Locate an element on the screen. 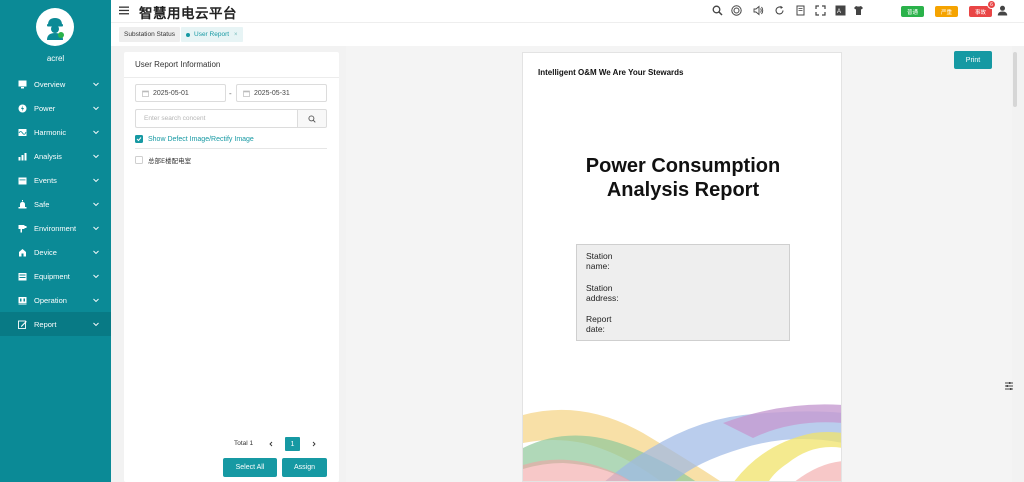 The width and height of the screenshot is (1024, 482). report-date-label-2: date: is located at coordinates (595, 329).